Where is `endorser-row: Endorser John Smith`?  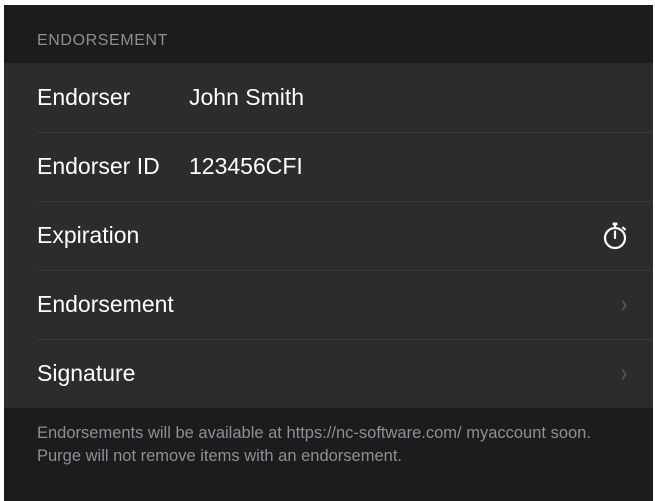 endorser-row: Endorser John Smith is located at coordinates (328, 97).